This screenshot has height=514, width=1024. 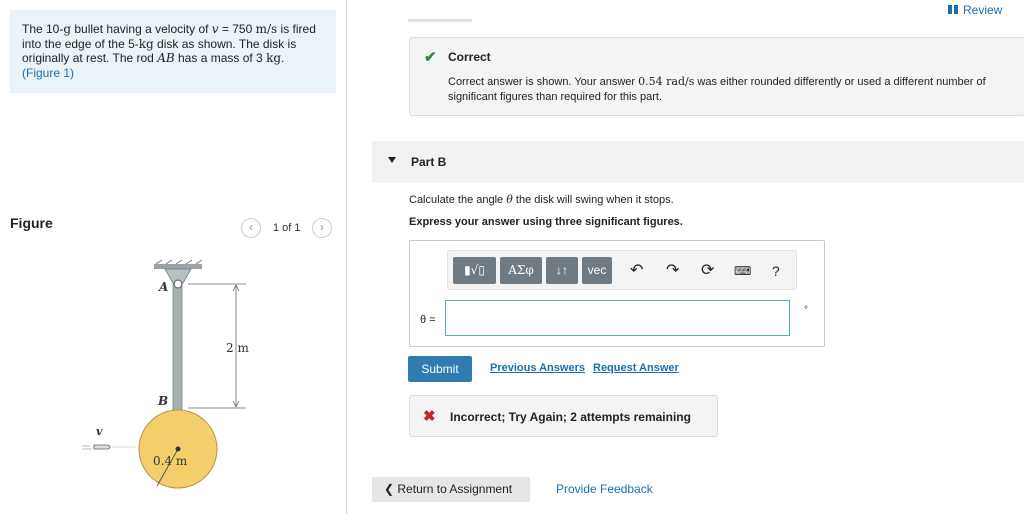 What do you see at coordinates (165, 374) in the screenshot?
I see `figure-diagram: A B v 2 m 0.4 m` at bounding box center [165, 374].